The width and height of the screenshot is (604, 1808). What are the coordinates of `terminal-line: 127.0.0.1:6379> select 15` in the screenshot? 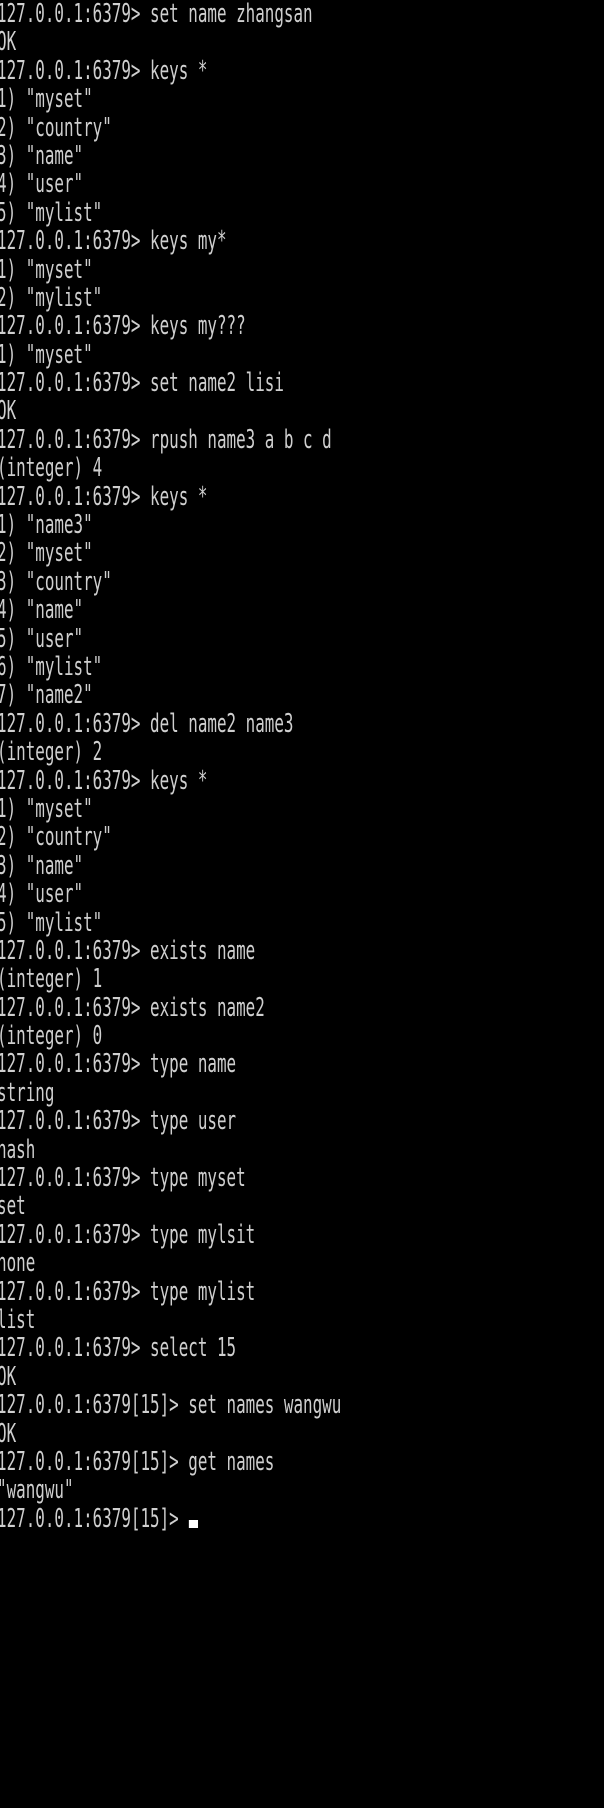 It's located at (123, 1348).